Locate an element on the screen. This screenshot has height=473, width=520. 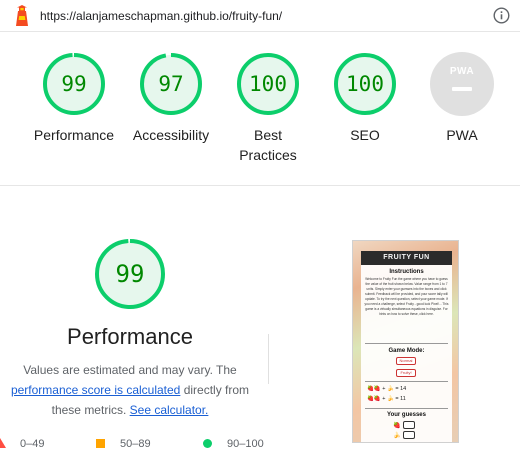
section-divider is located at coordinates (260, 185).